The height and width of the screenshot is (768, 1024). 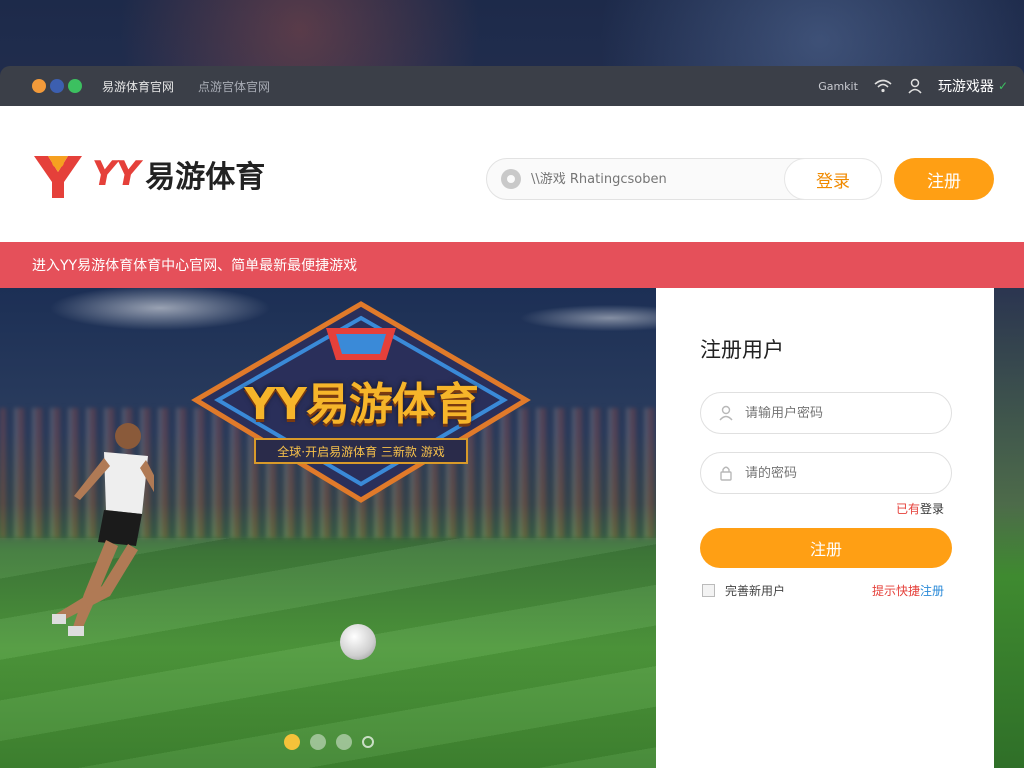 What do you see at coordinates (58, 177) in the screenshot?
I see `logo-mark-icon` at bounding box center [58, 177].